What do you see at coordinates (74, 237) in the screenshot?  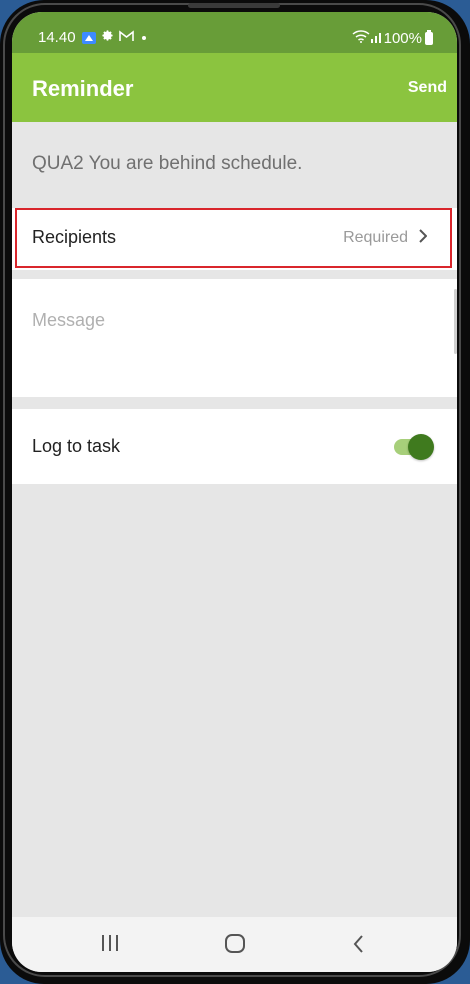 I see `recipients-label: Recipients` at bounding box center [74, 237].